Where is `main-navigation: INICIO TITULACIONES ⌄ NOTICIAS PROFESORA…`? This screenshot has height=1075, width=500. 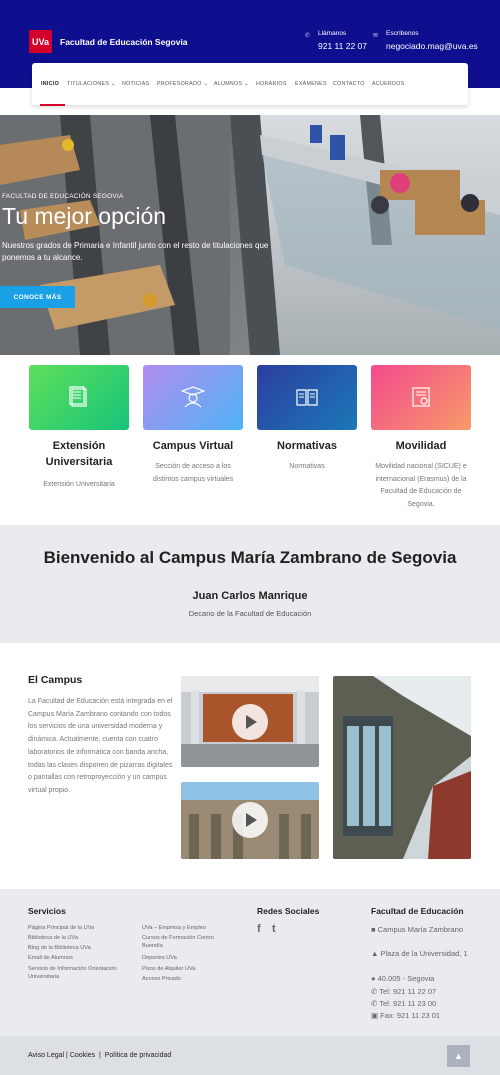 main-navigation: INICIO TITULACIONES ⌄ NOTICIAS PROFESORA… is located at coordinates (250, 84).